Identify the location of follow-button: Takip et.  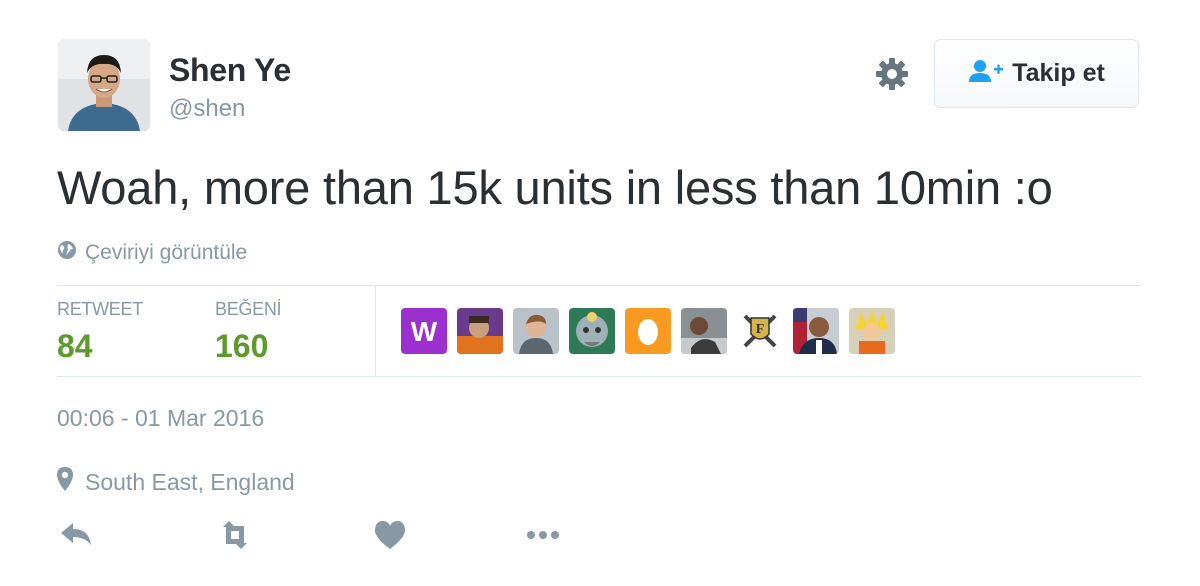
(1036, 73).